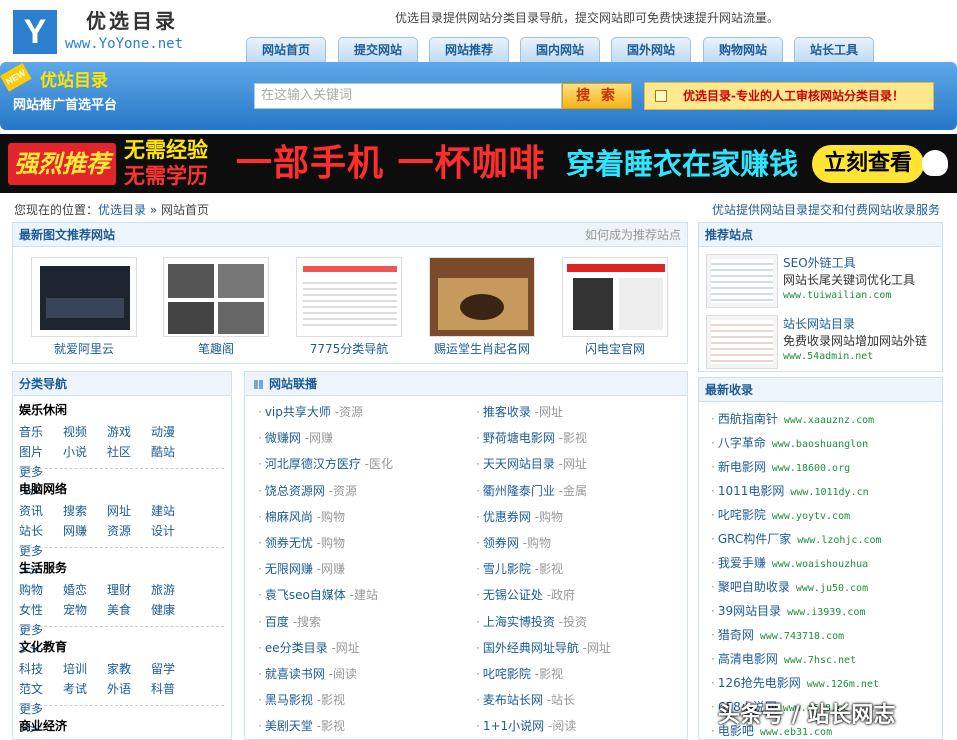 This screenshot has height=740, width=957. Describe the element at coordinates (742, 467) in the screenshot. I see `latest-link: 新电影网` at that location.